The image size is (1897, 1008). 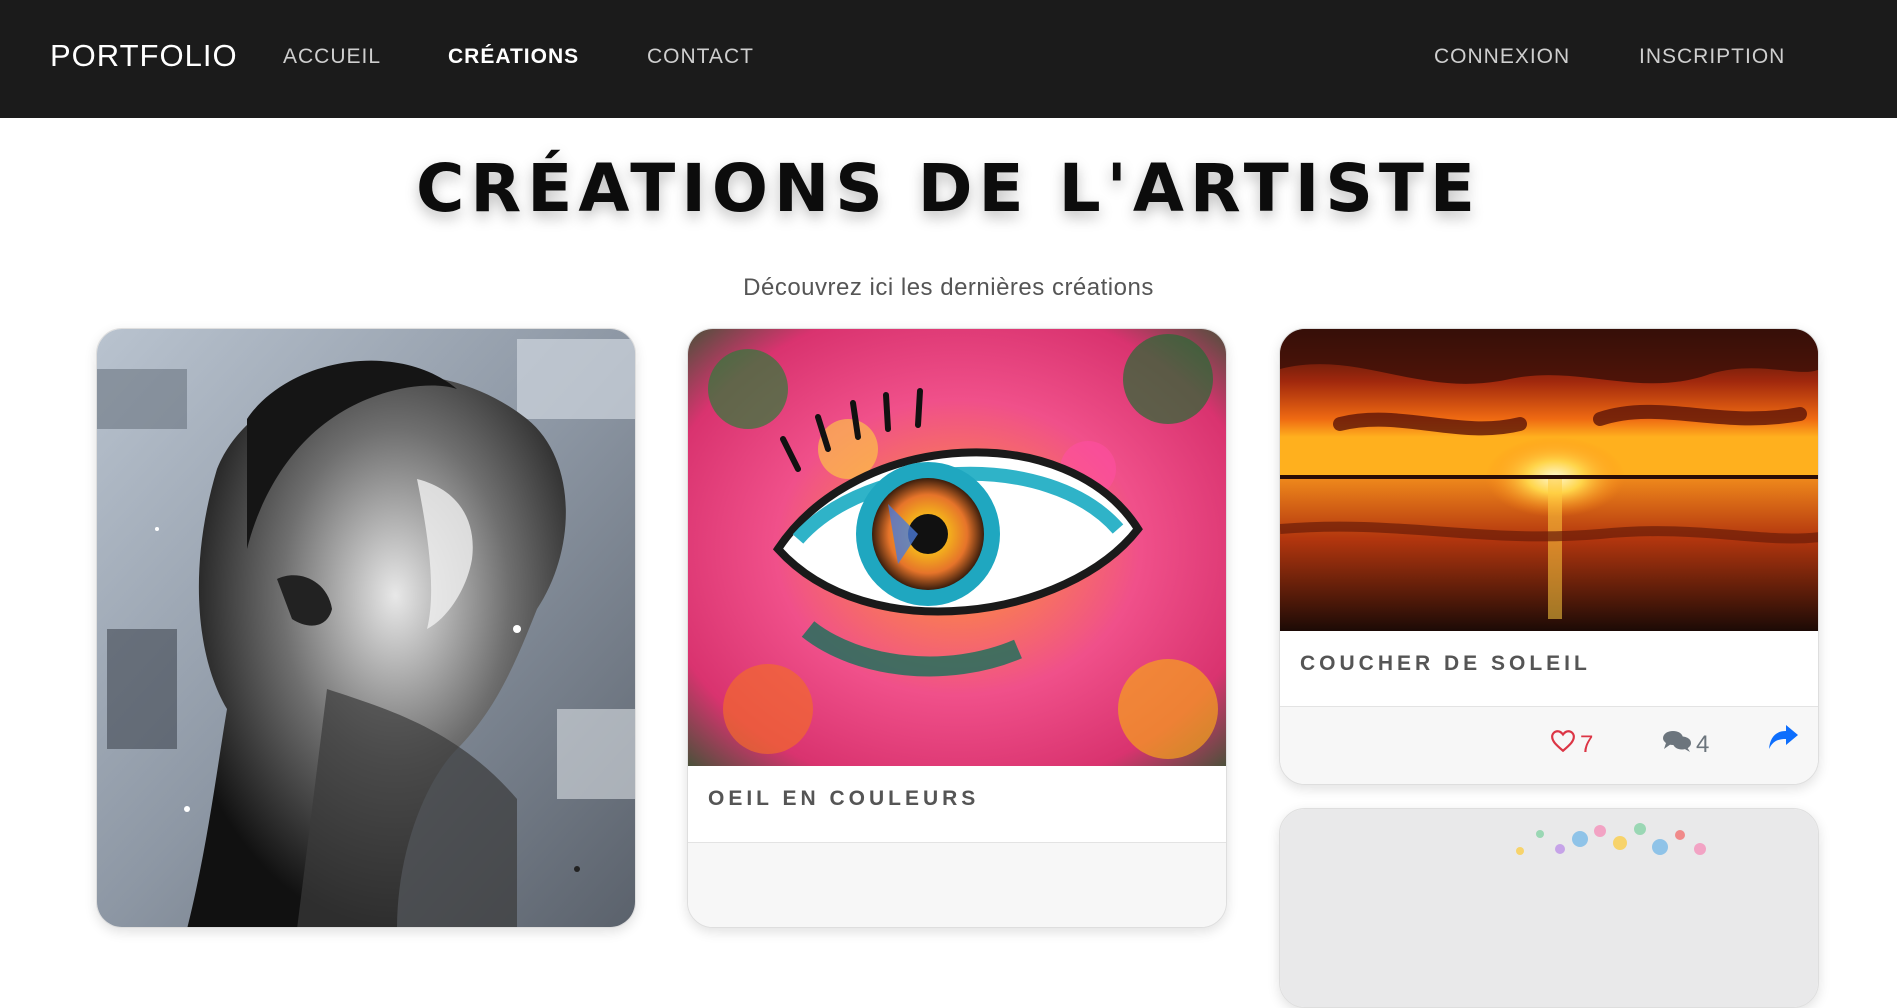 I want to click on creation-title: OEIL EN COULEURS, so click(x=844, y=798).